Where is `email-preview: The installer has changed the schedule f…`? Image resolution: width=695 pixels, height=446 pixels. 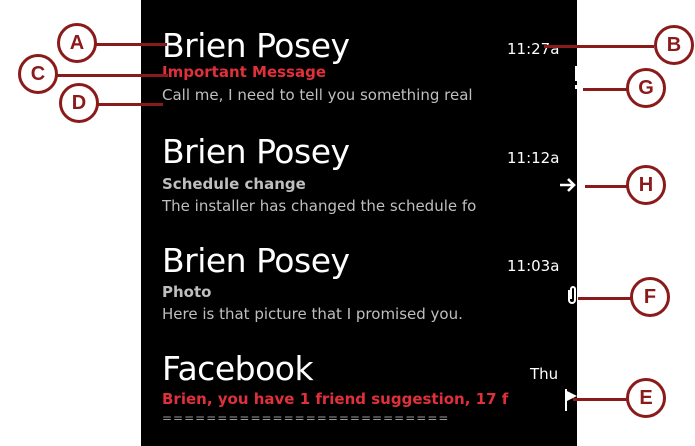
email-preview: The installer has changed the schedule f… is located at coordinates (319, 206).